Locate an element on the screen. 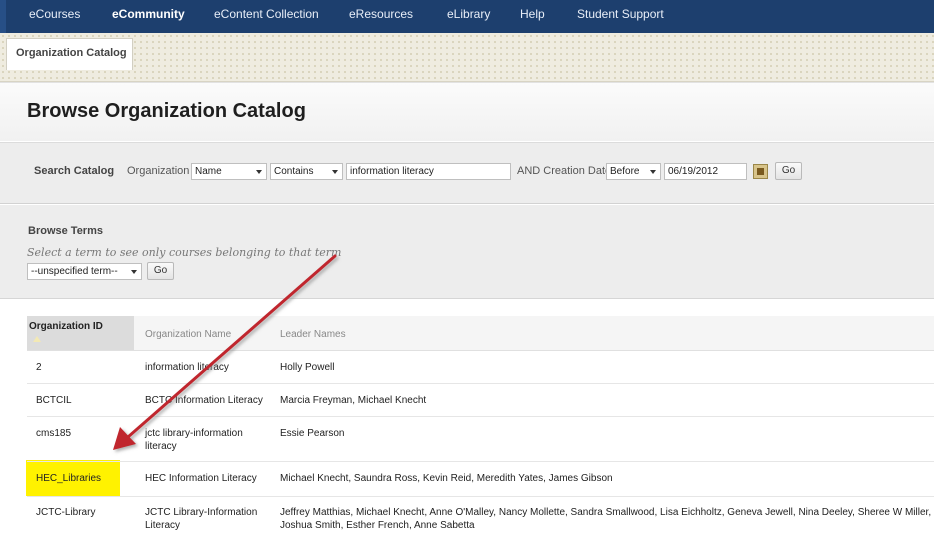 This screenshot has height=537, width=934. arrow-icon is located at coordinates (225, 352).